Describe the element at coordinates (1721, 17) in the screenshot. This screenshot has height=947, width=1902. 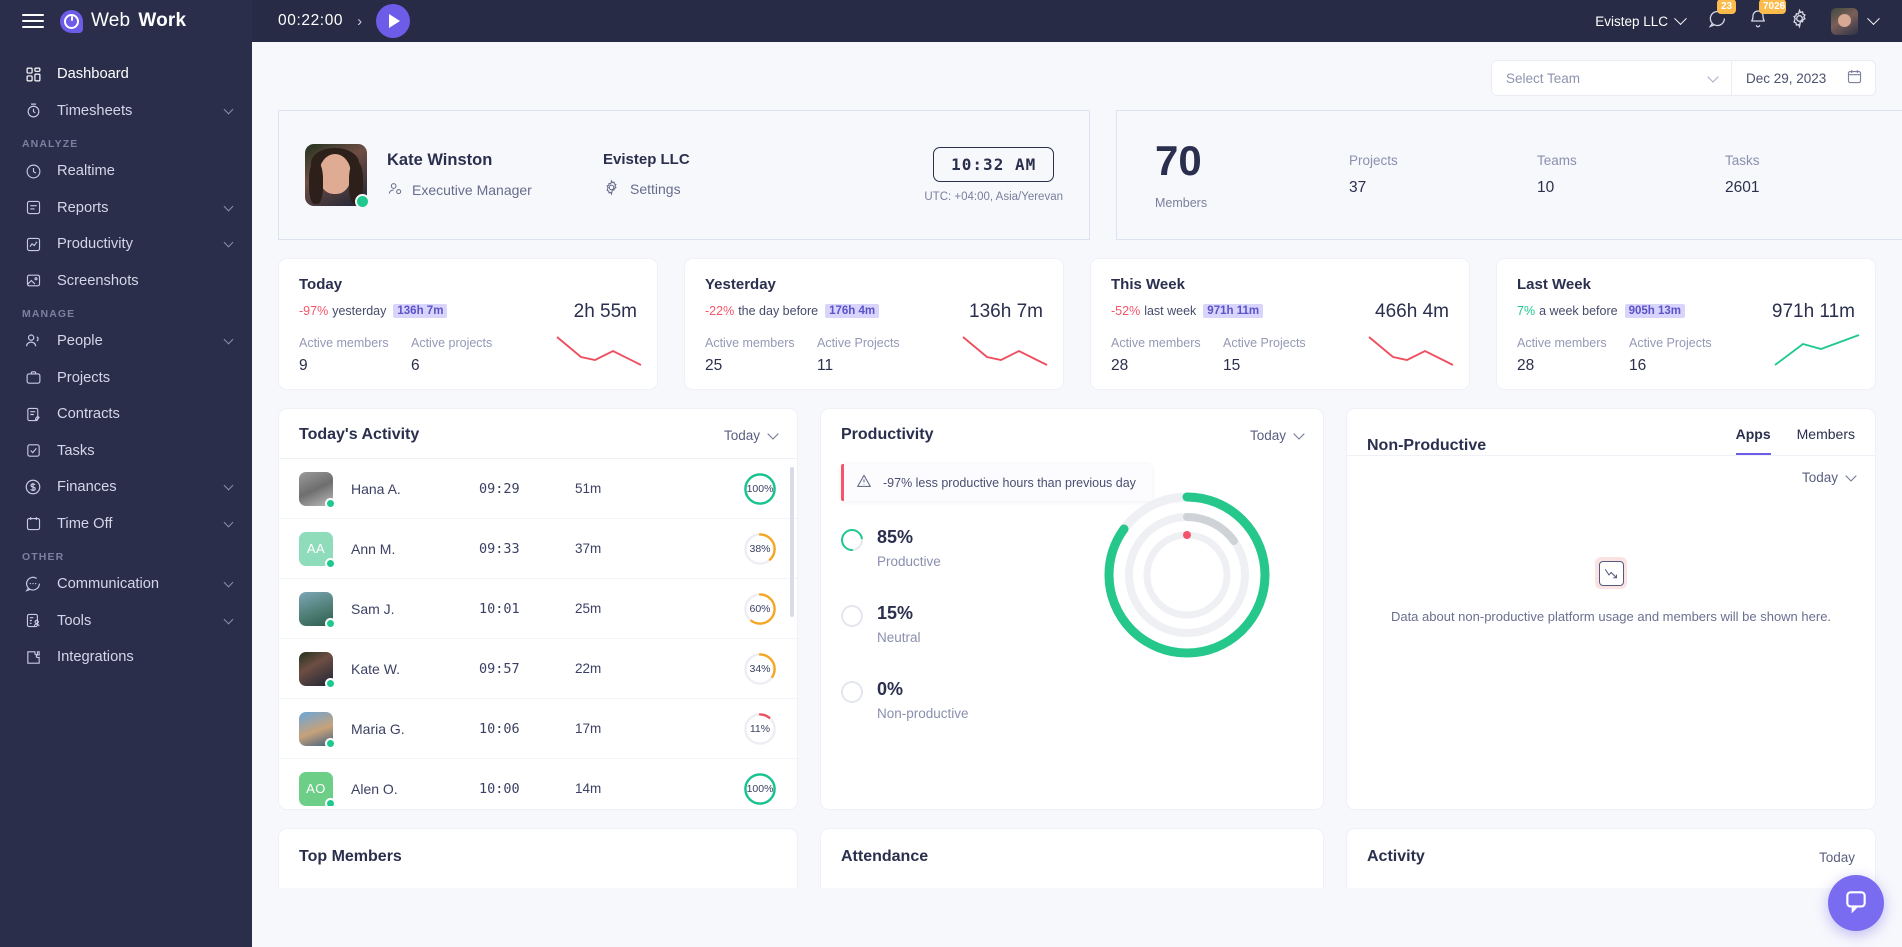
I see `chat-button: 23` at that location.